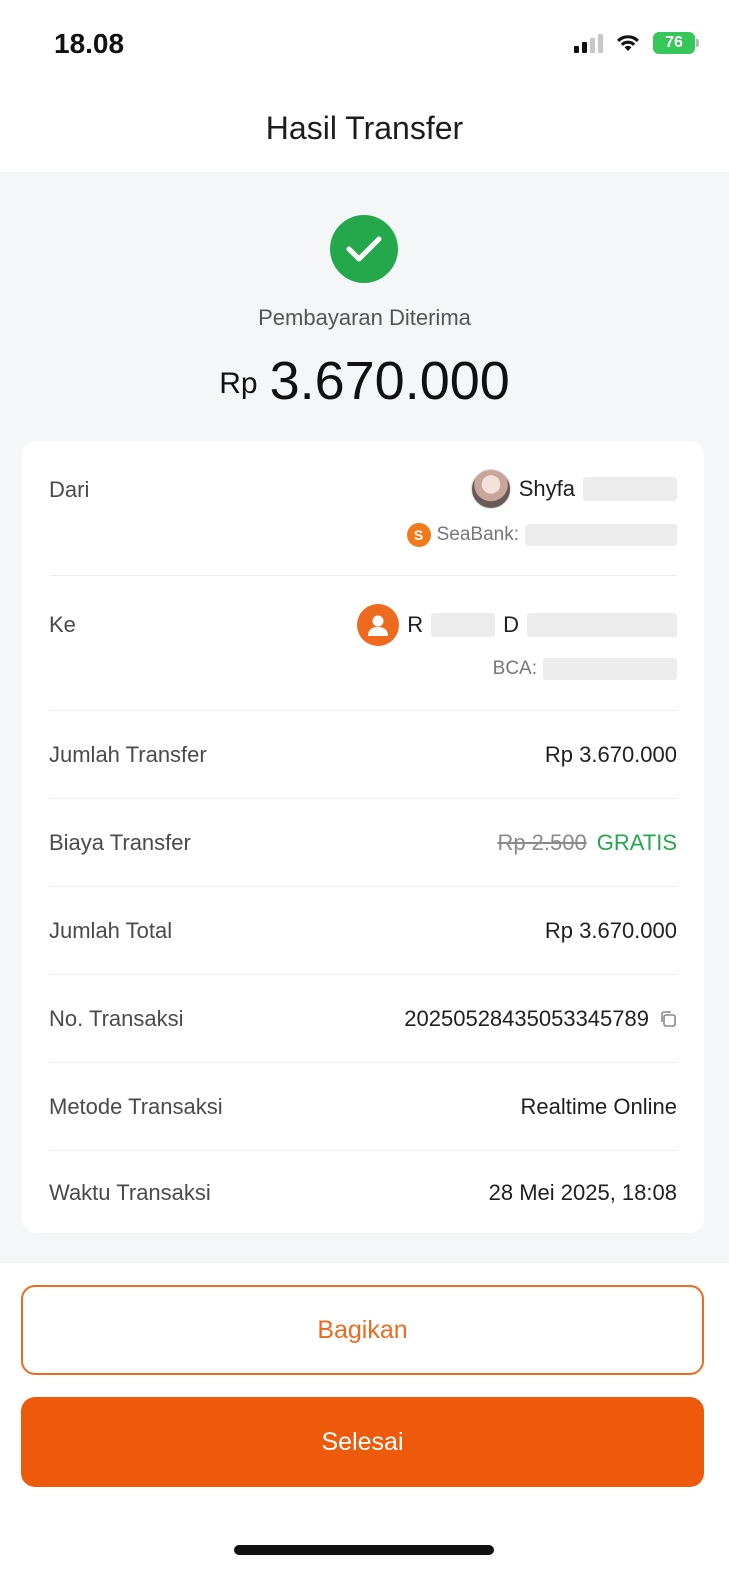 Image resolution: width=729 pixels, height=1578 pixels. I want to click on transaction-no-label: No. Transaksi, so click(116, 1018).